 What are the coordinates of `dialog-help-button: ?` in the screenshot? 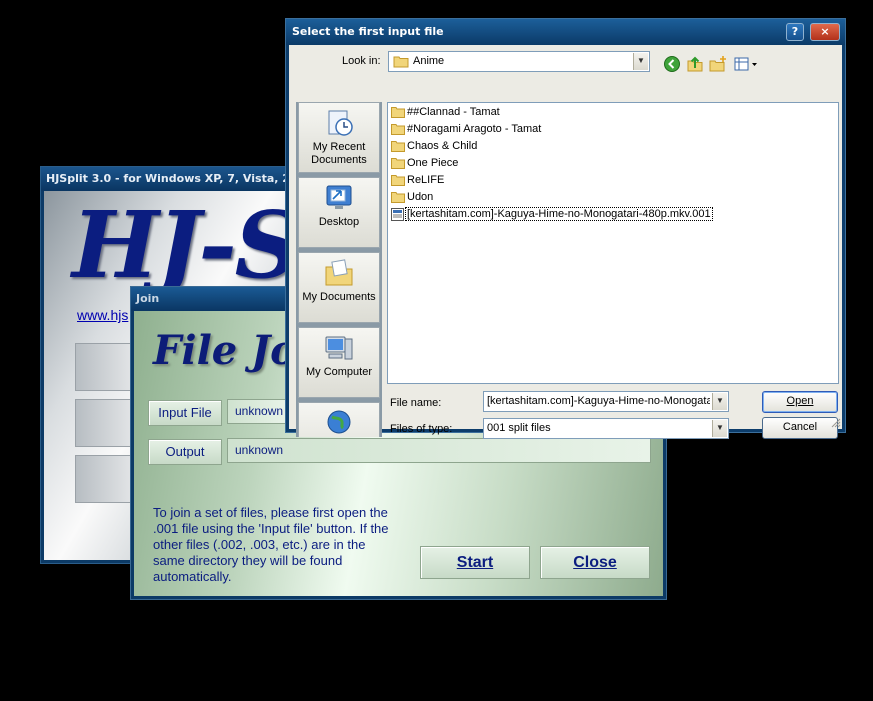 It's located at (795, 32).